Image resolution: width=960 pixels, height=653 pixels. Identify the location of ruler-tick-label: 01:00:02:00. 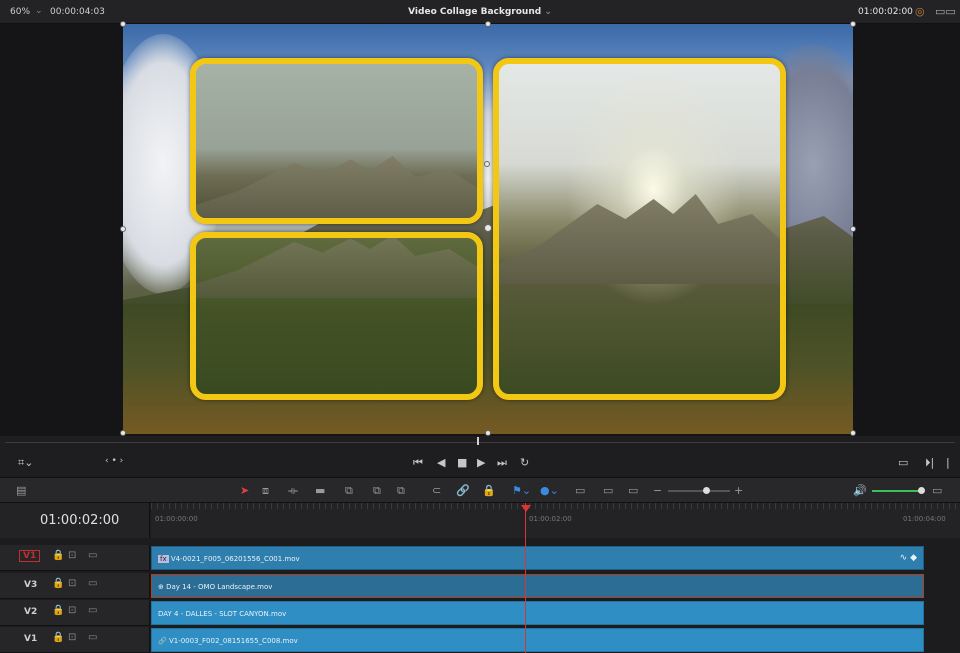
(550, 519).